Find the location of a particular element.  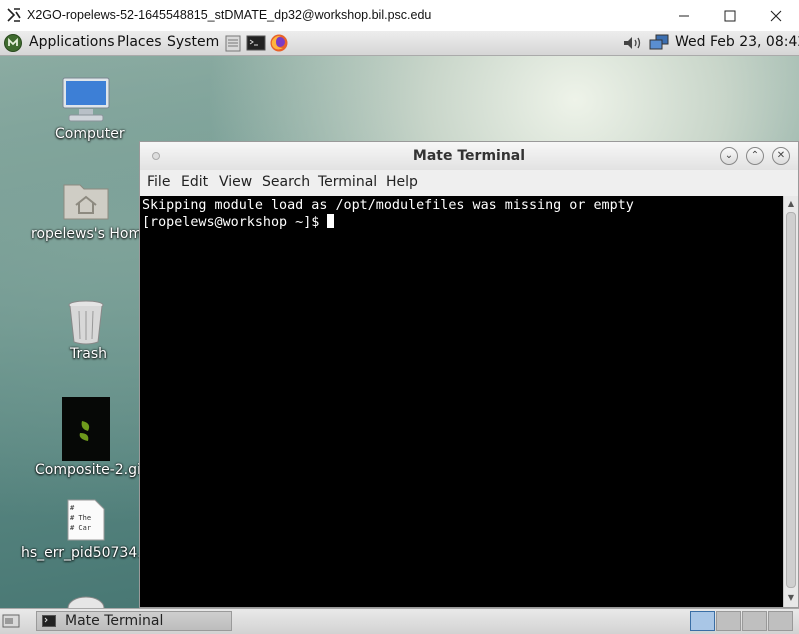

terminal-titlebar: Mate Terminal ⌄ ⌃ ✕ is located at coordinates (469, 156).